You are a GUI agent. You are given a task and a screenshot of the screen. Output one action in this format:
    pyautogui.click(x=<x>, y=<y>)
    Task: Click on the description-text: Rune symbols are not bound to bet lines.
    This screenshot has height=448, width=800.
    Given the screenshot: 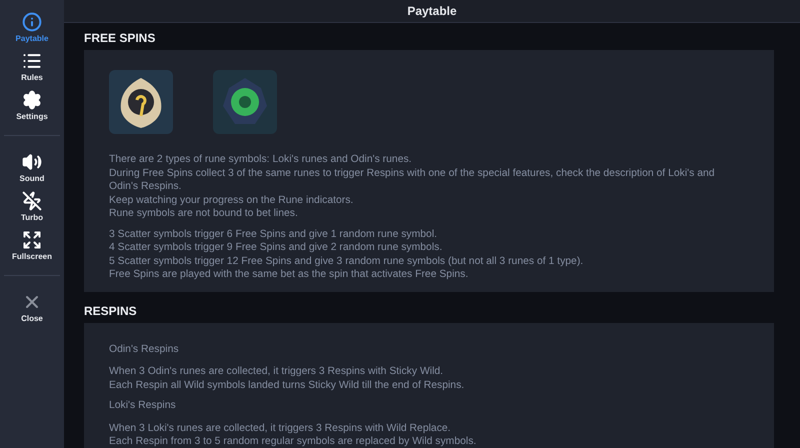 What is the action you would take?
    pyautogui.click(x=204, y=213)
    